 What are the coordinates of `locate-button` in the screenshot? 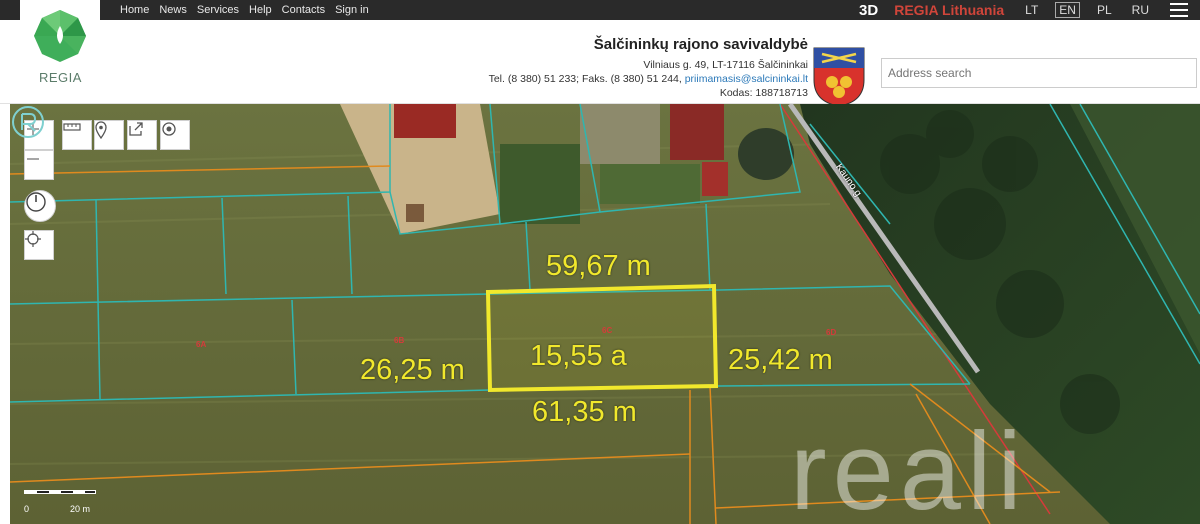 It's located at (175, 135).